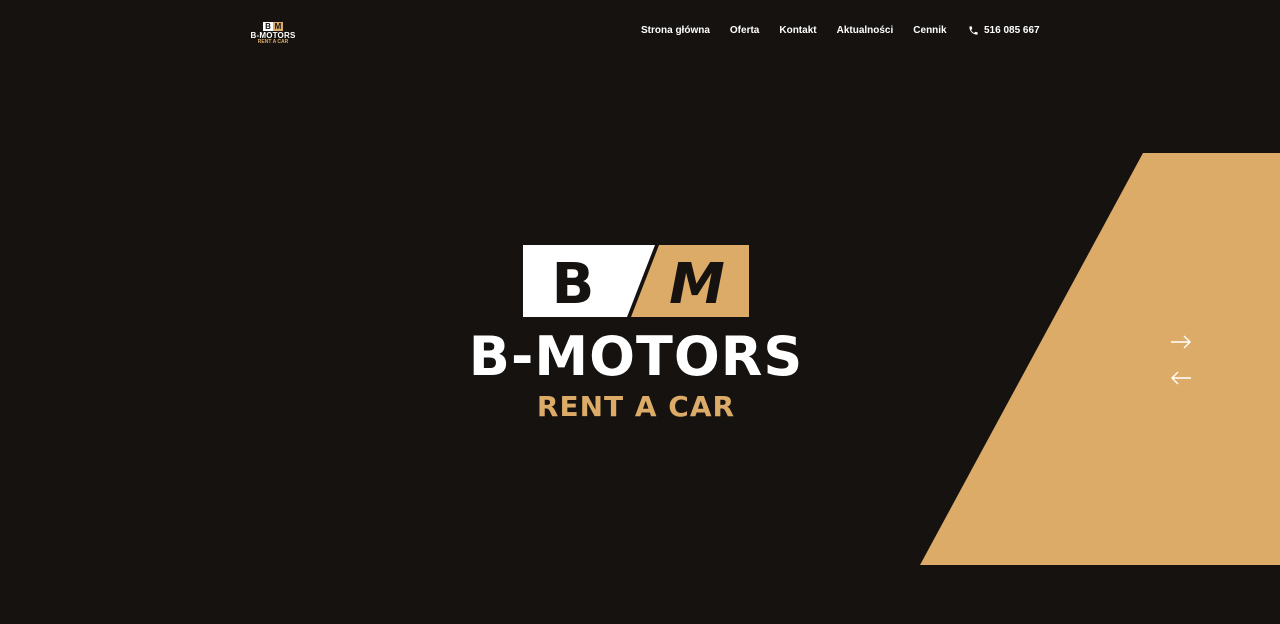  What do you see at coordinates (573, 284) in the screenshot?
I see `hero-logo-mark-b: B` at bounding box center [573, 284].